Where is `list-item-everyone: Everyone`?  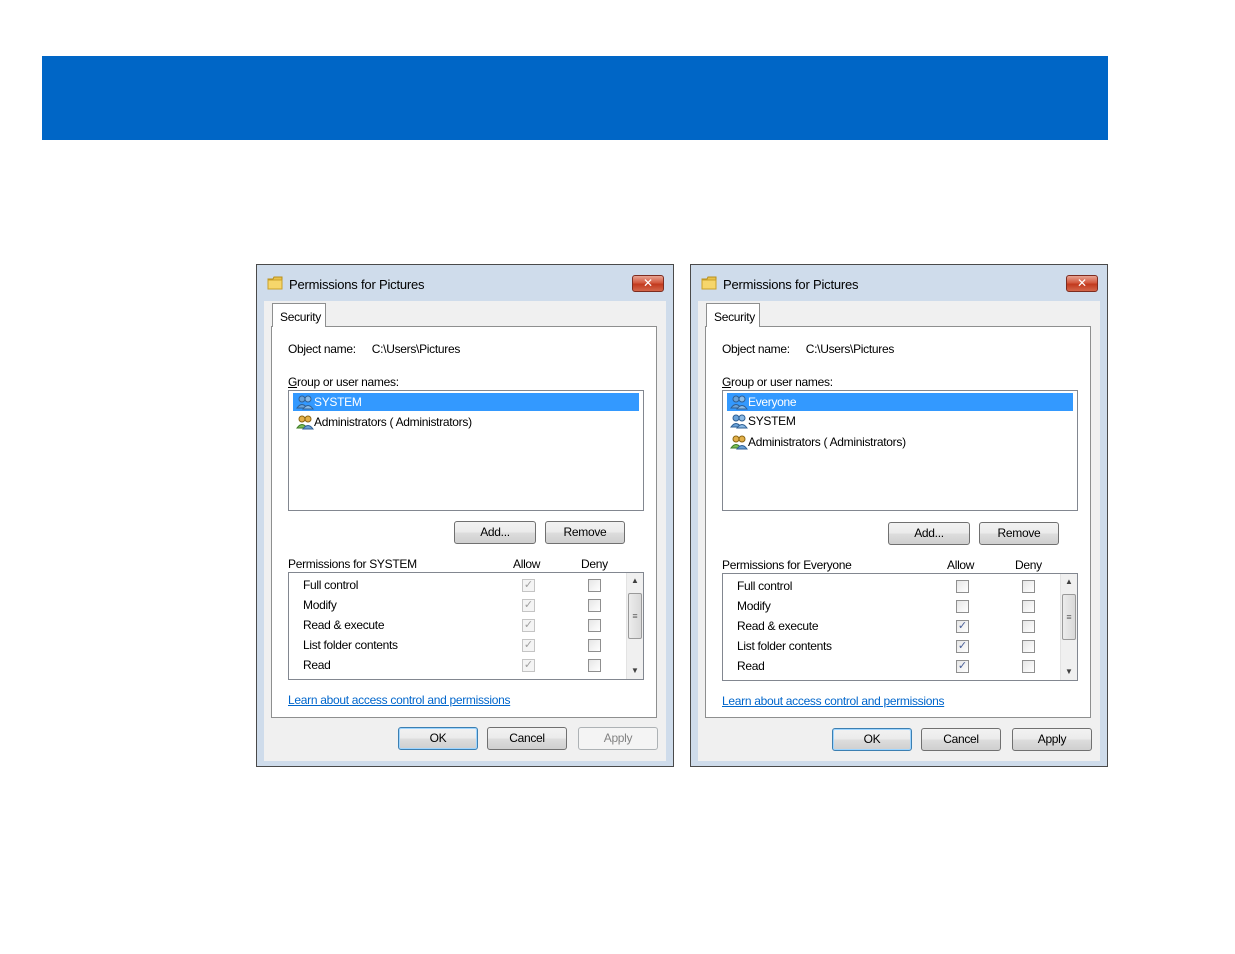
list-item-everyone: Everyone is located at coordinates (900, 402).